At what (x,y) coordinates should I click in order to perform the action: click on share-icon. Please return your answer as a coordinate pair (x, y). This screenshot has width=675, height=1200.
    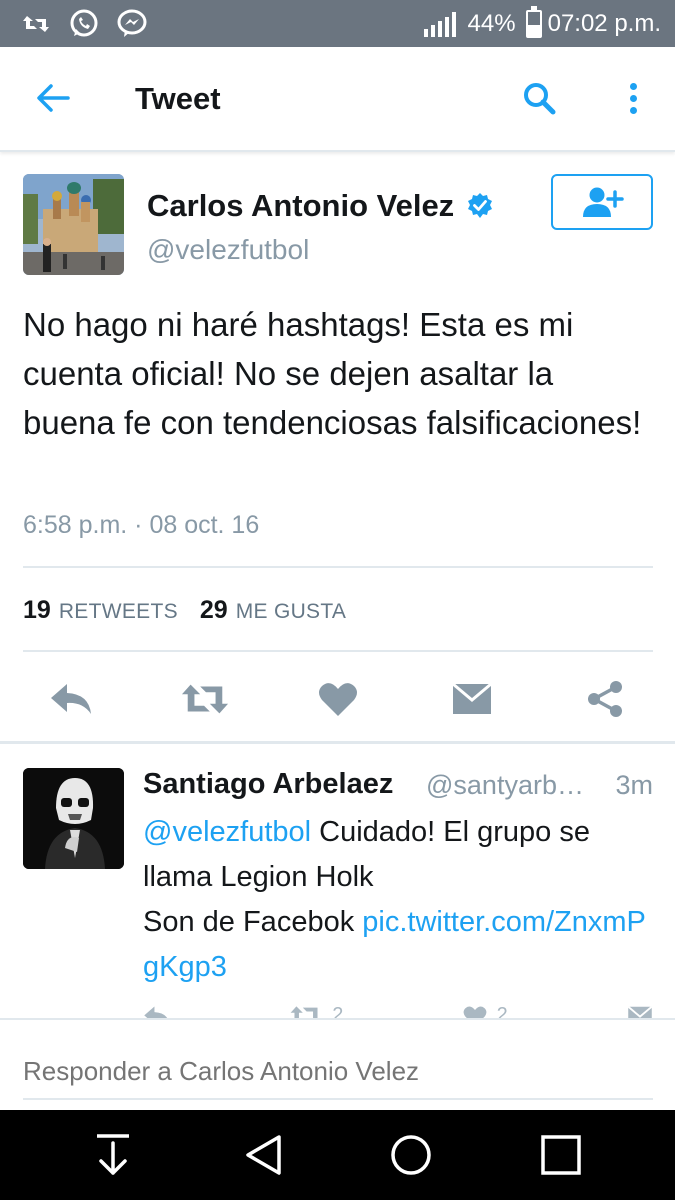
    Looking at the image, I should click on (605, 699).